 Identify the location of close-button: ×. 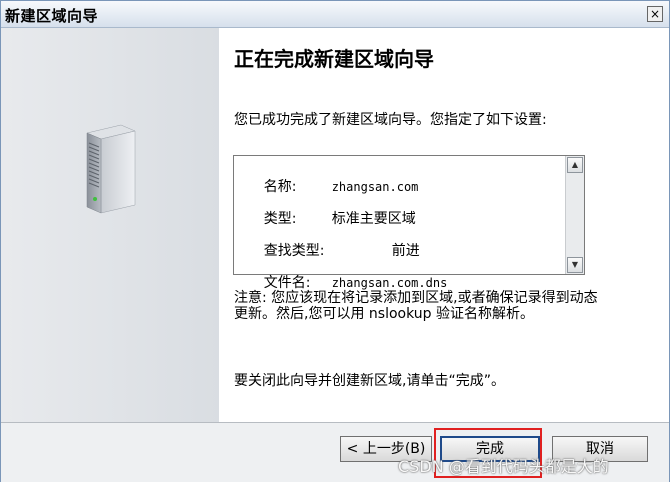
(655, 14).